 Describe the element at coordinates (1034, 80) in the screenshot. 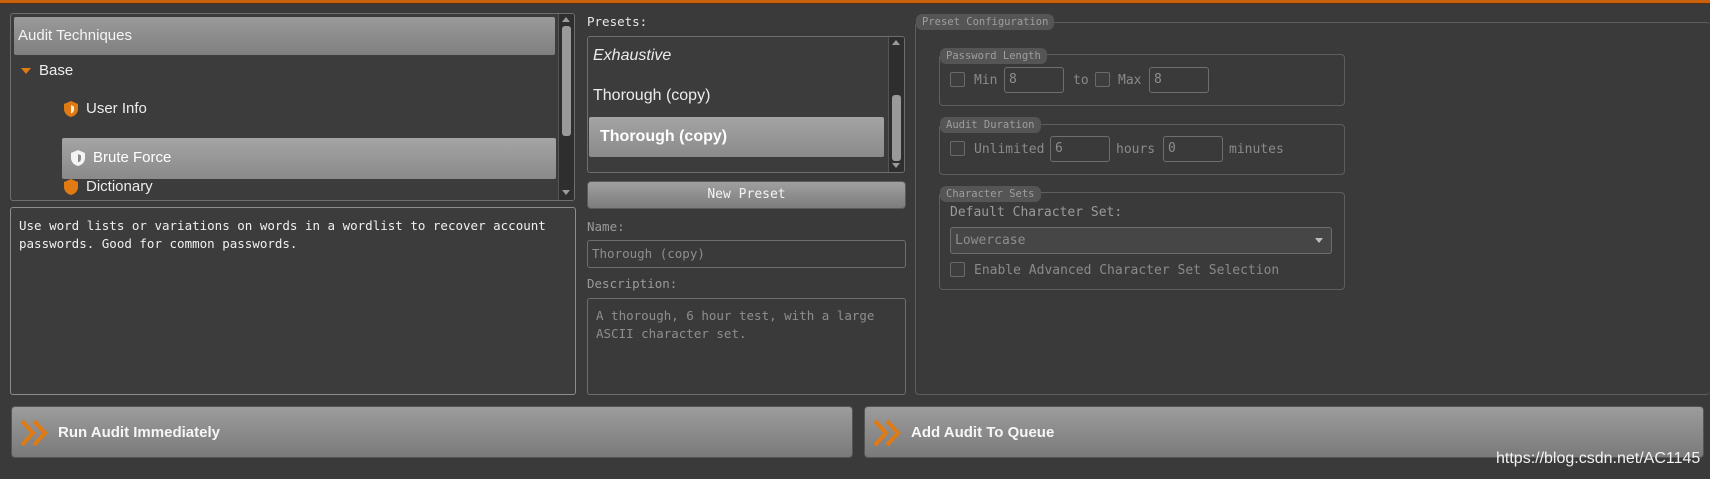

I see `min-length-field: 8` at that location.